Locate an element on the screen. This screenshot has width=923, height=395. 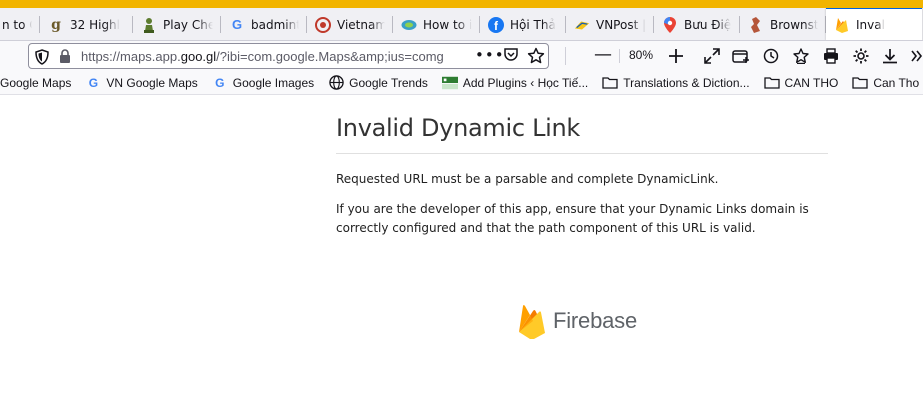
settings-button is located at coordinates (861, 56).